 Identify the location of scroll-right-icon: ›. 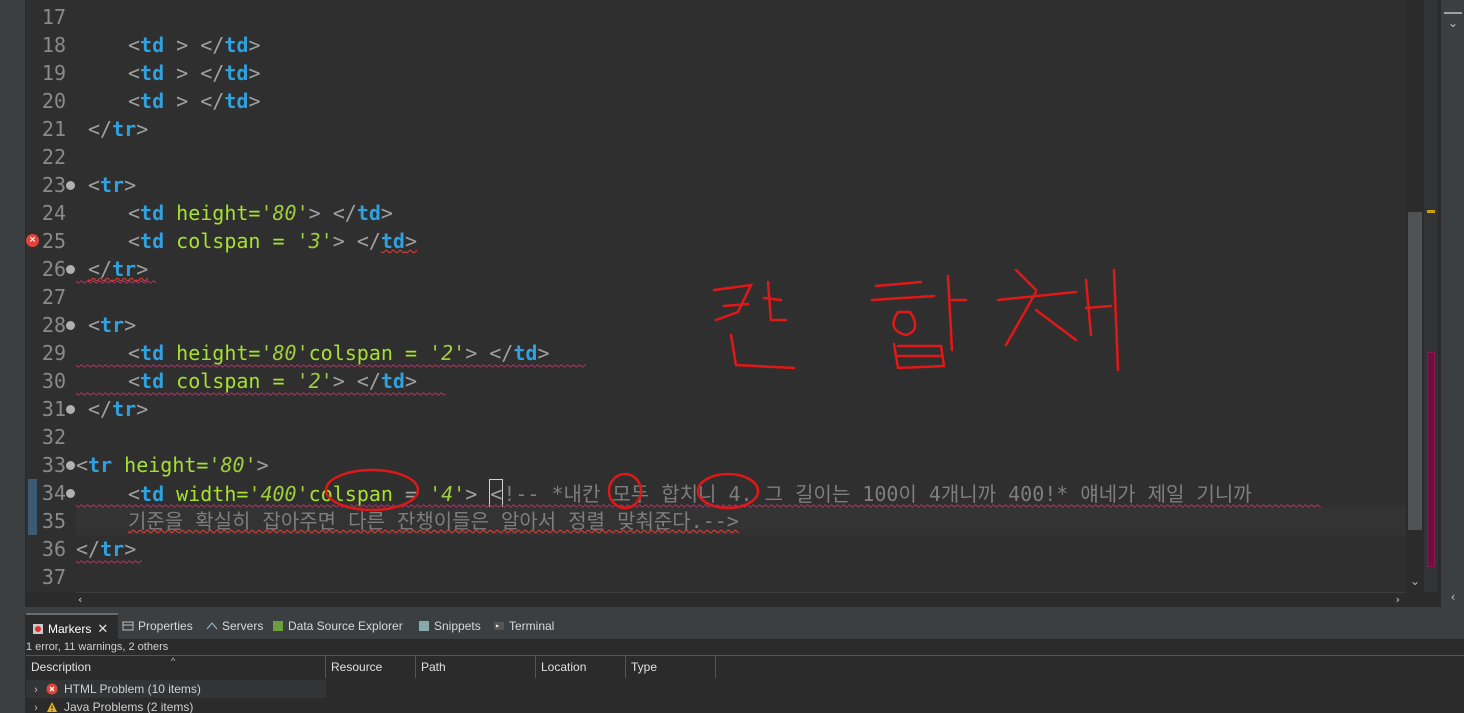
(1398, 600).